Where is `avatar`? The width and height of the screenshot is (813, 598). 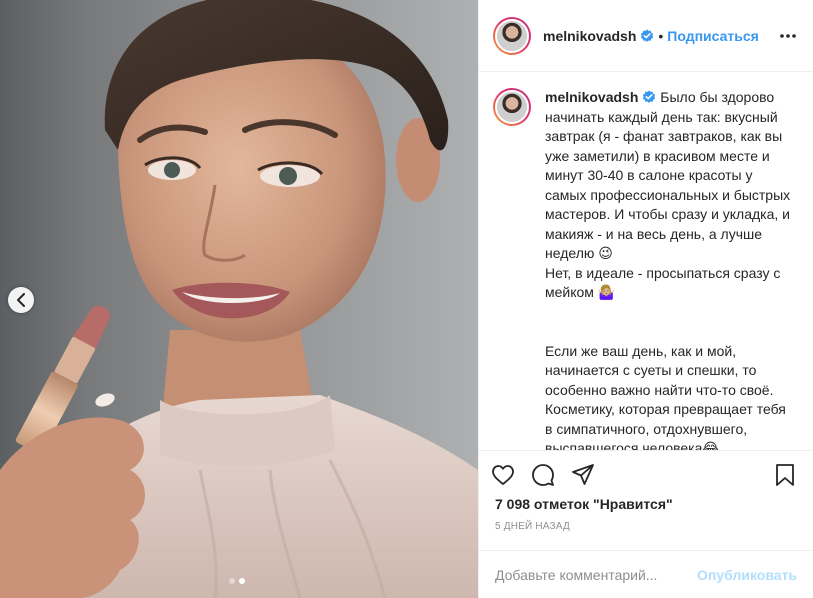 avatar is located at coordinates (512, 35).